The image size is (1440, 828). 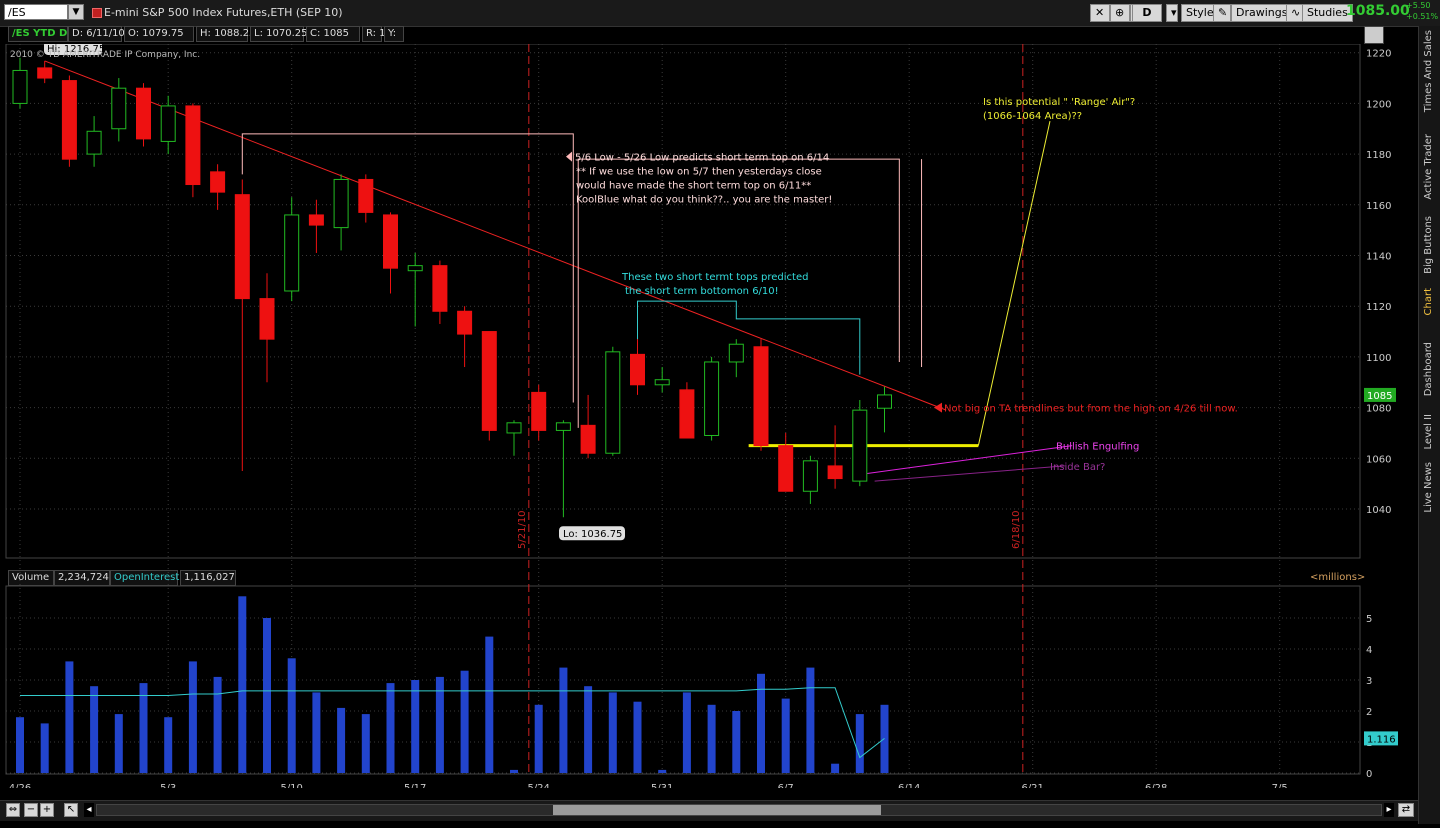 I want to click on scroll-left-icon: ◂, so click(x=89, y=810).